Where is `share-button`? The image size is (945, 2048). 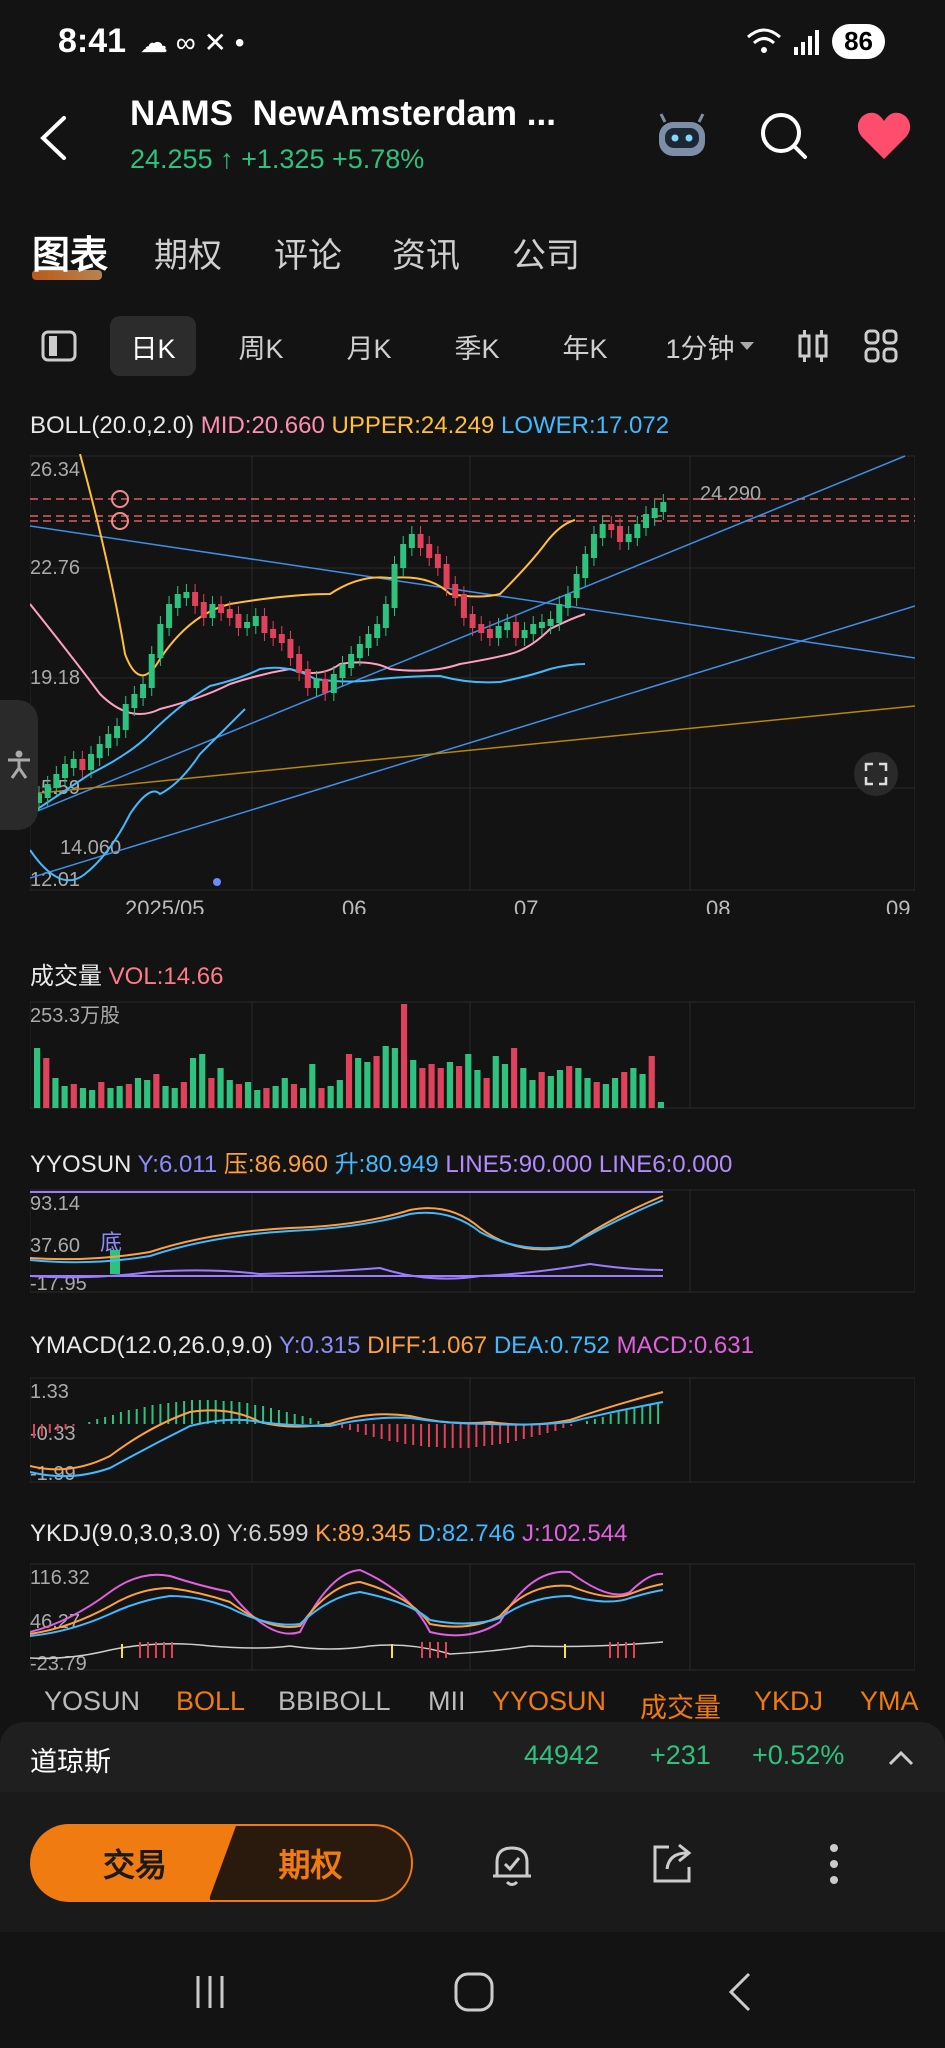
share-button is located at coordinates (672, 1864).